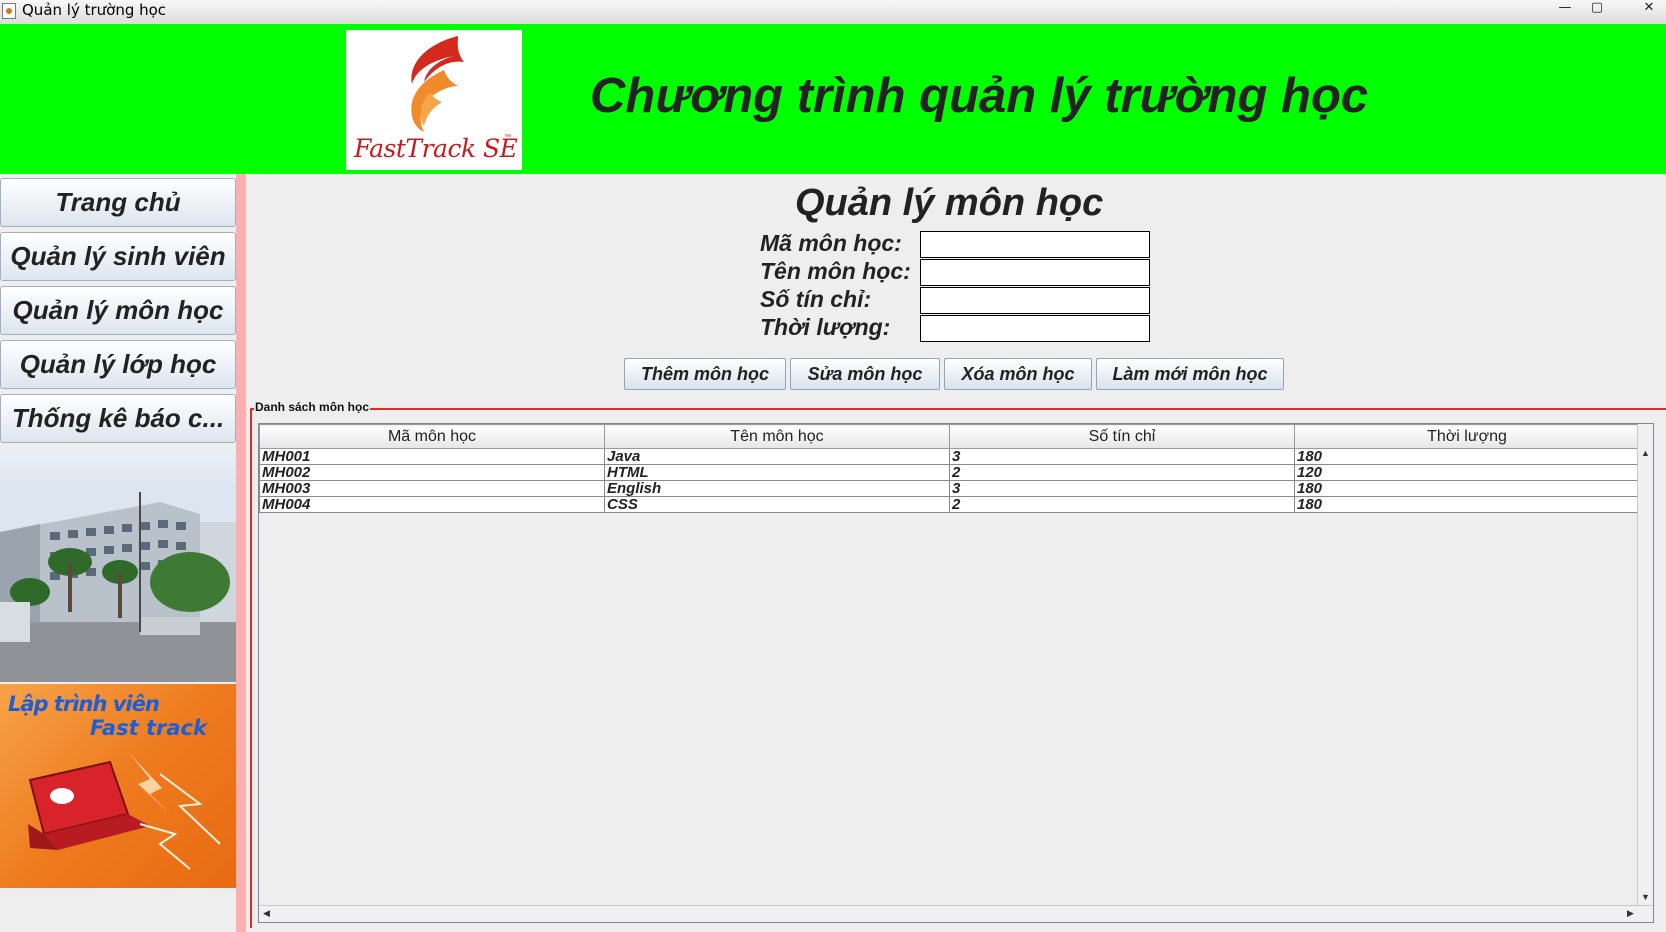 The height and width of the screenshot is (932, 1666). Describe the element at coordinates (1035, 300) in the screenshot. I see `credits-input` at that location.